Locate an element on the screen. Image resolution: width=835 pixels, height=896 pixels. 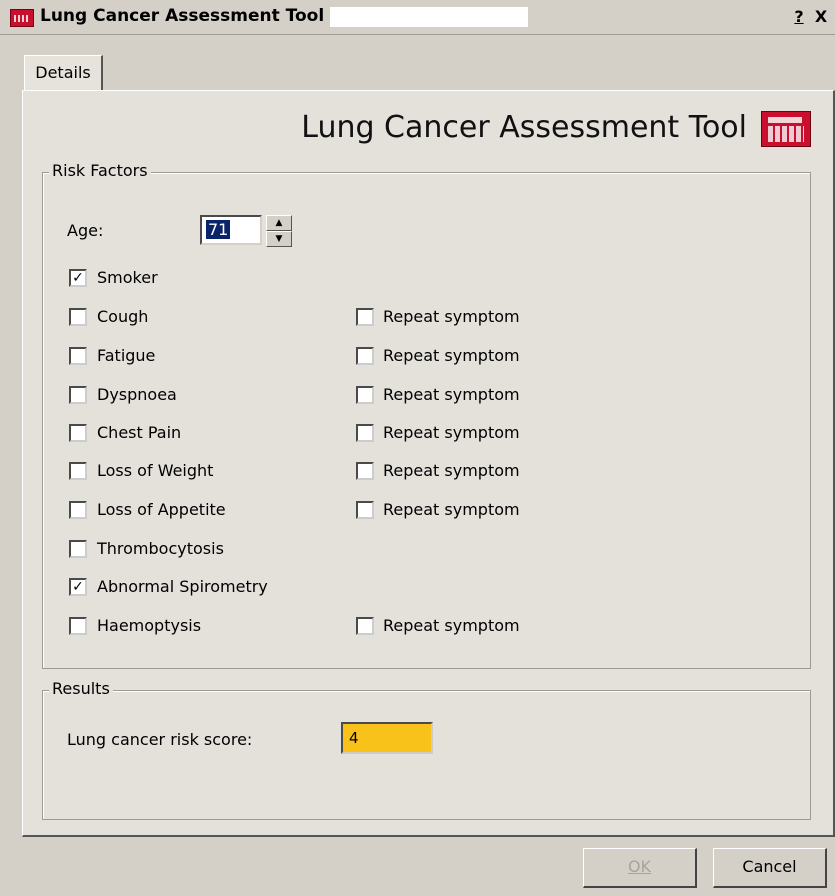
abnormal-spirometry-label: Abnormal Spirometry is located at coordinates (182, 586).